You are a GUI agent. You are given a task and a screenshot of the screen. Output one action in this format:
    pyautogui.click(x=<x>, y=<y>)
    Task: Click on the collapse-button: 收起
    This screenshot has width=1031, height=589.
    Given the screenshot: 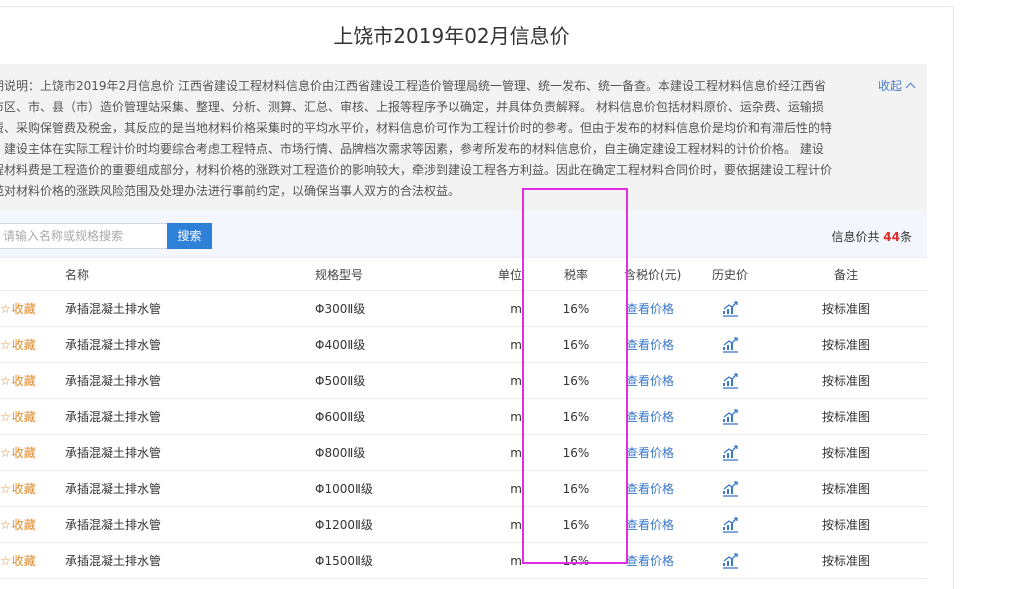 What is the action you would take?
    pyautogui.click(x=897, y=85)
    